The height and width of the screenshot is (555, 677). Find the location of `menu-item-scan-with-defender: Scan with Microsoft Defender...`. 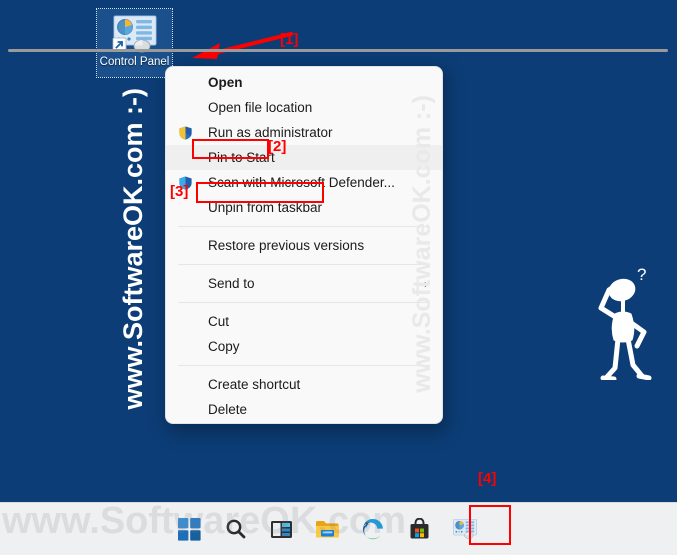

menu-item-scan-with-defender: Scan with Microsoft Defender... is located at coordinates (304, 182).